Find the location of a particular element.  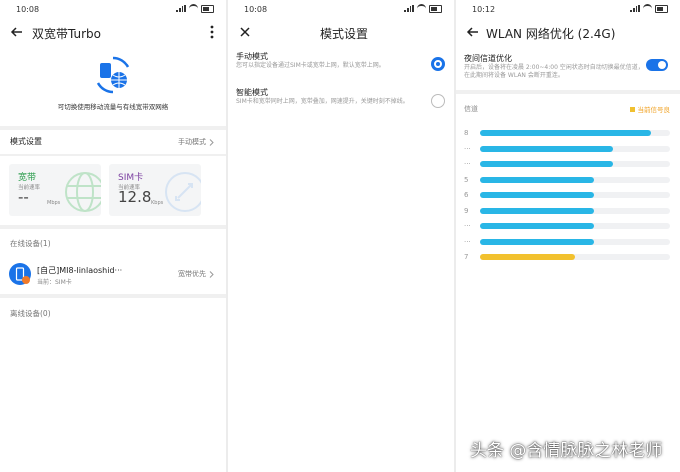

channel-bar-row: 8 is located at coordinates (567, 133).